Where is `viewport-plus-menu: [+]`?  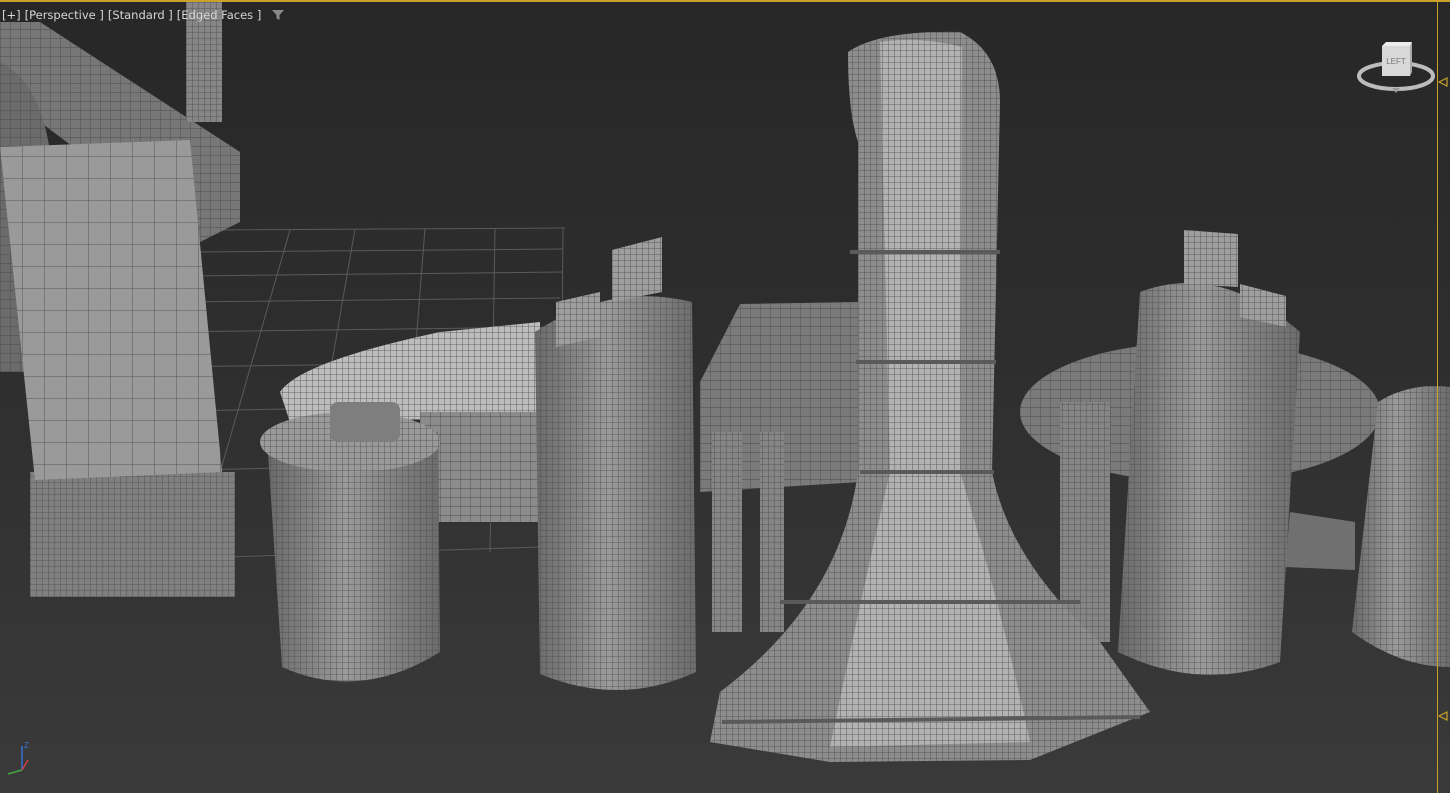 viewport-plus-menu: [+] is located at coordinates (11, 15).